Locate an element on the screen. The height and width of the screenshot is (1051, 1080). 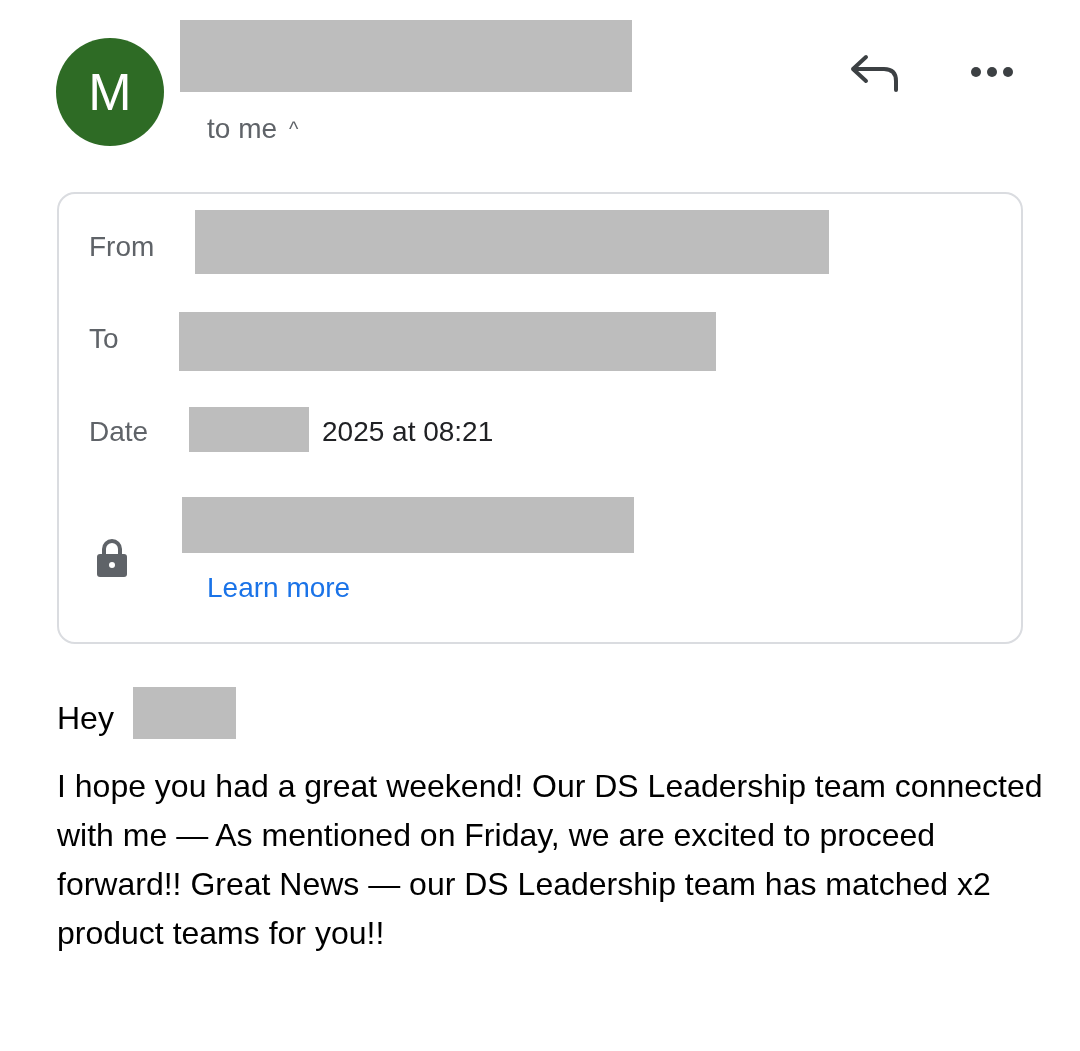
date-label: Date is located at coordinates (119, 432).